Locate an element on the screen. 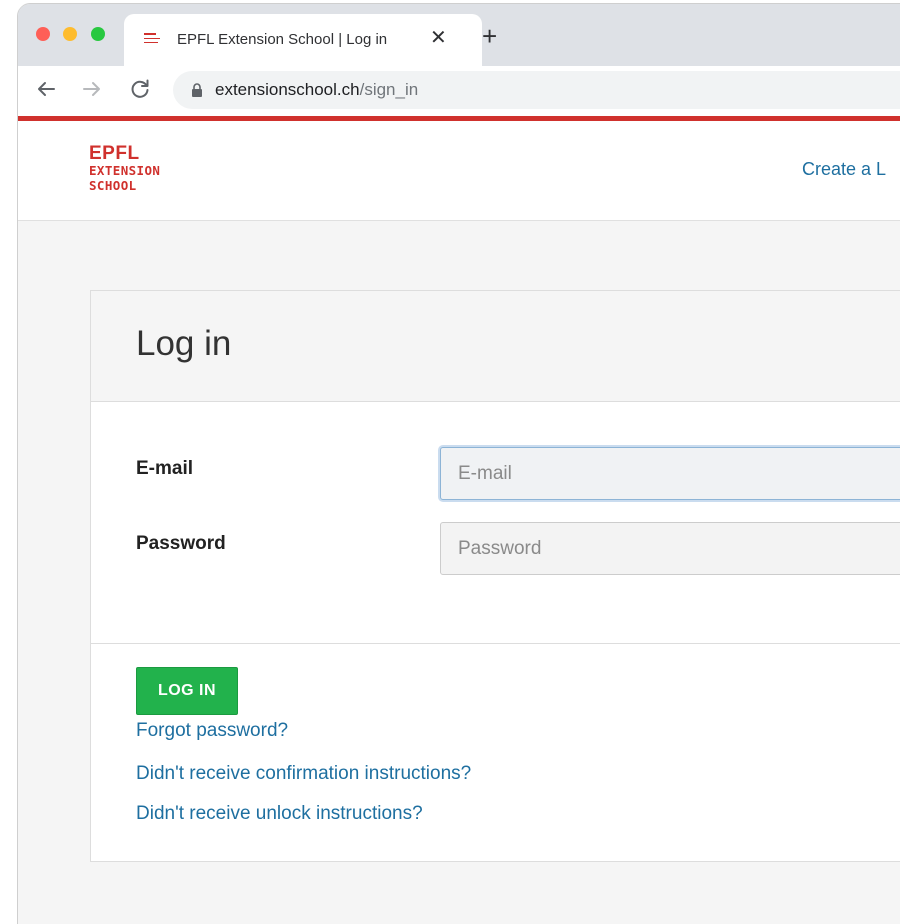 This screenshot has width=900, height=924. browser-toolbar: extensionschool.ch/sign_in is located at coordinates (459, 91).